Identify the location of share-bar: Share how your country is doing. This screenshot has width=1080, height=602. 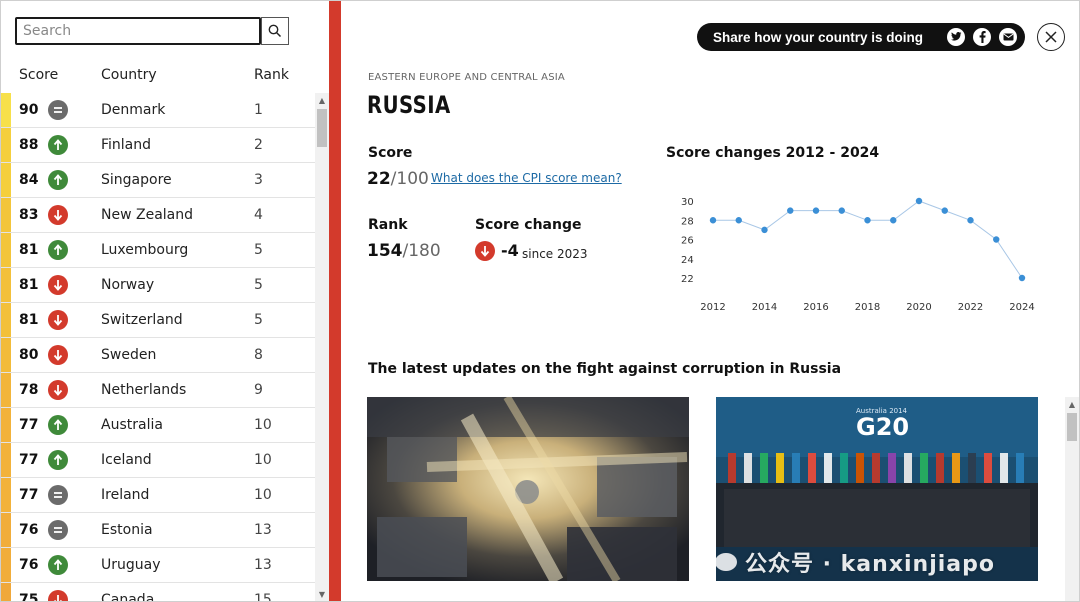
(861, 37).